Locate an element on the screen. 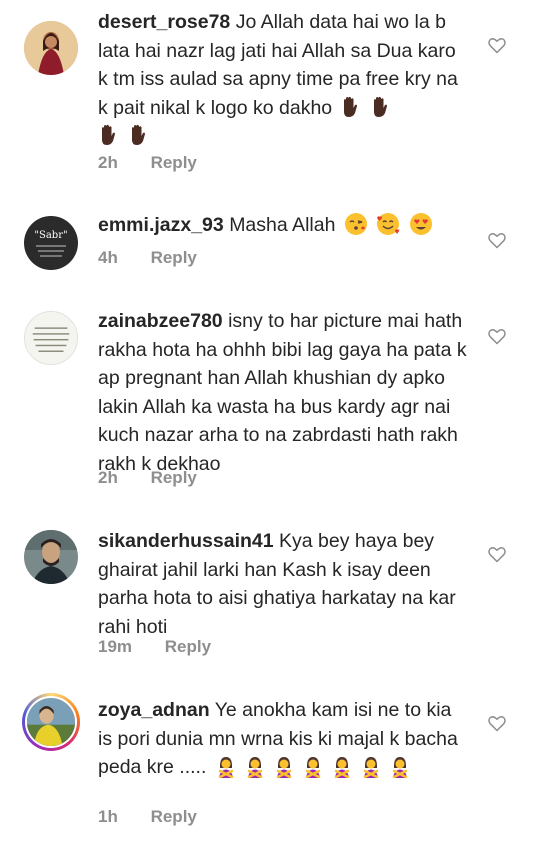 This screenshot has width=540, height=847. comment-emoji-line is located at coordinates (284, 136).